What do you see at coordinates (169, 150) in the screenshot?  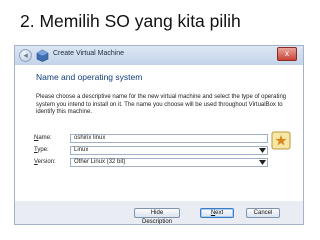 I see `type-select: Linux` at bounding box center [169, 150].